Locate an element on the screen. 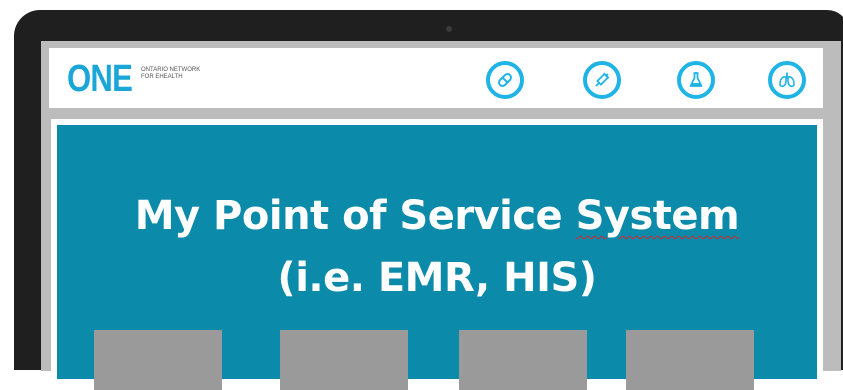  title-line-1-prefix: My Point of Service is located at coordinates (355, 216).